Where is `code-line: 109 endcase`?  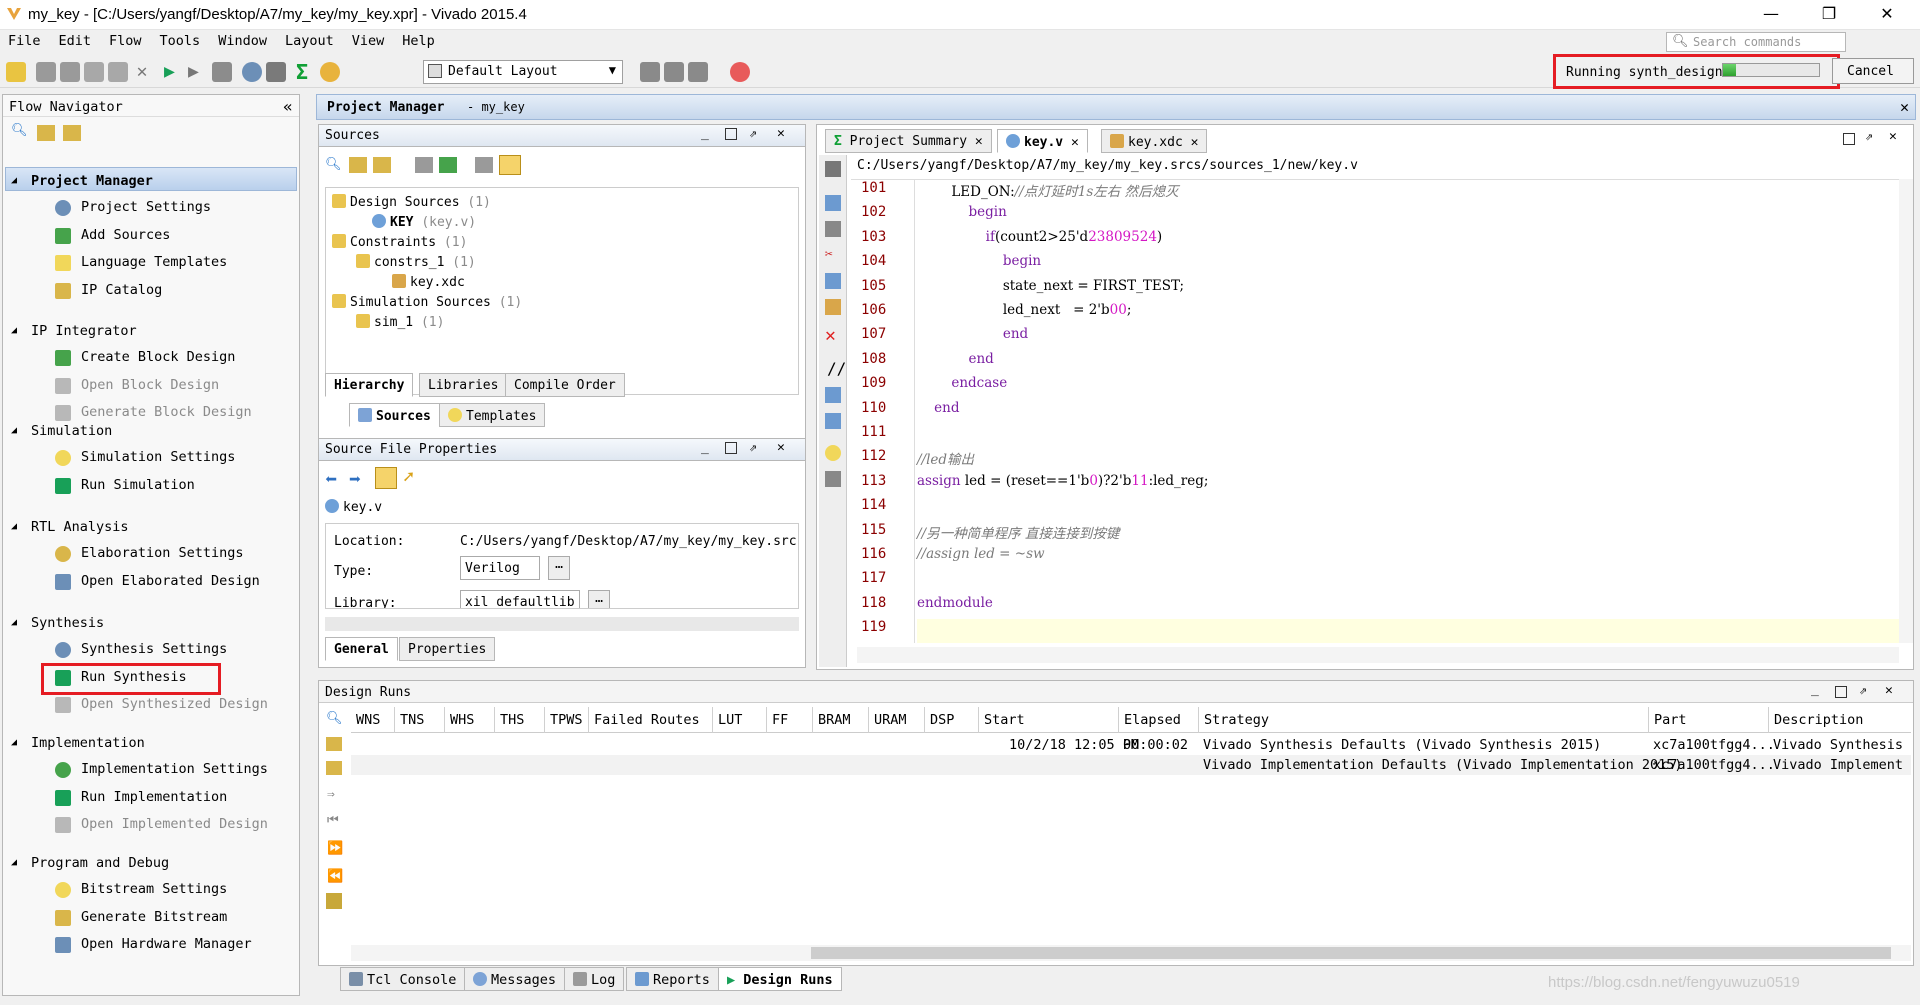 code-line: 109 endcase is located at coordinates (1376, 387).